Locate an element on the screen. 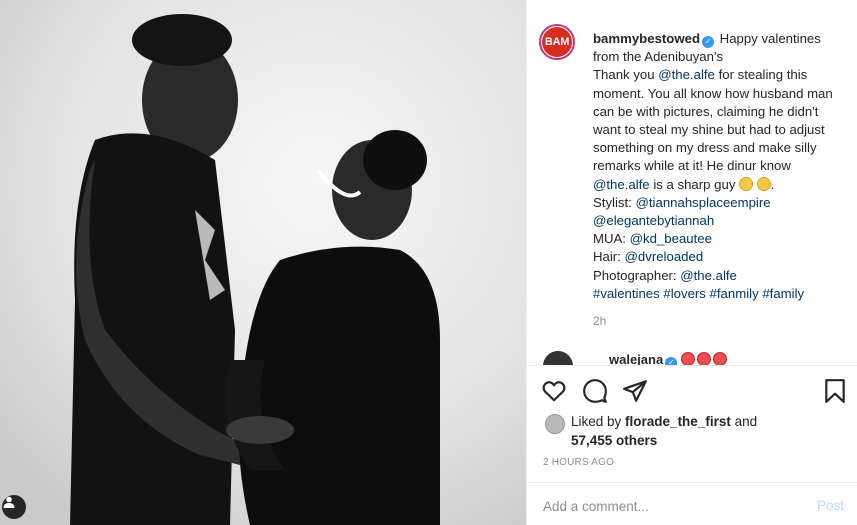  heart-glyph is located at coordinates (554, 391).